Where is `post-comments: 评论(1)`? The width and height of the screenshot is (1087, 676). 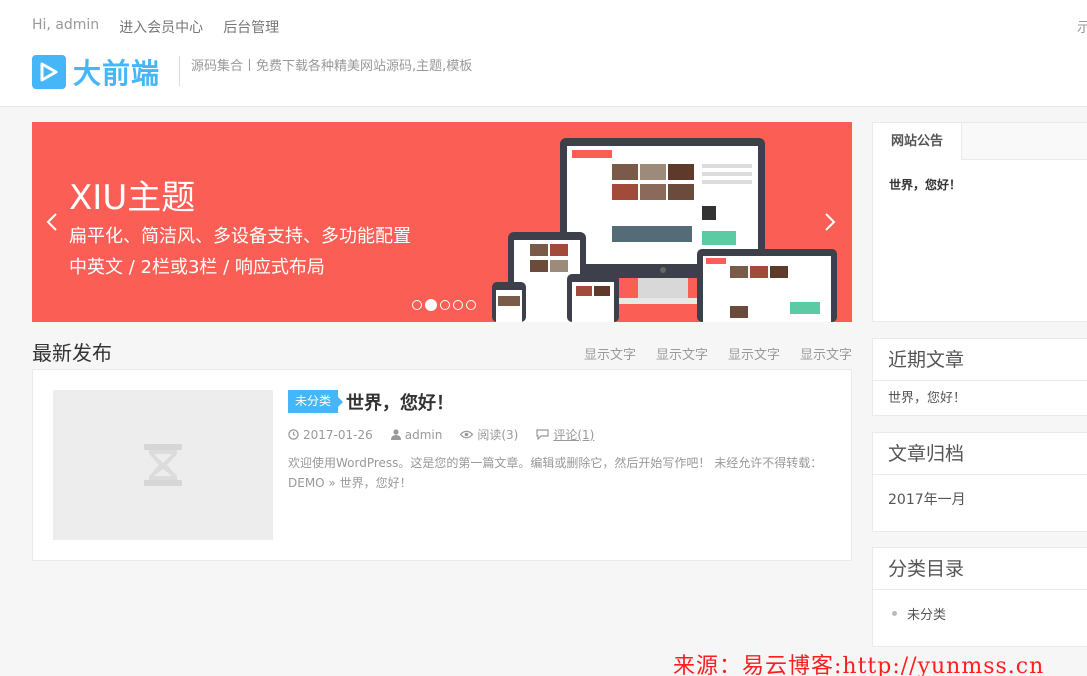
post-comments: 评论(1) is located at coordinates (565, 434).